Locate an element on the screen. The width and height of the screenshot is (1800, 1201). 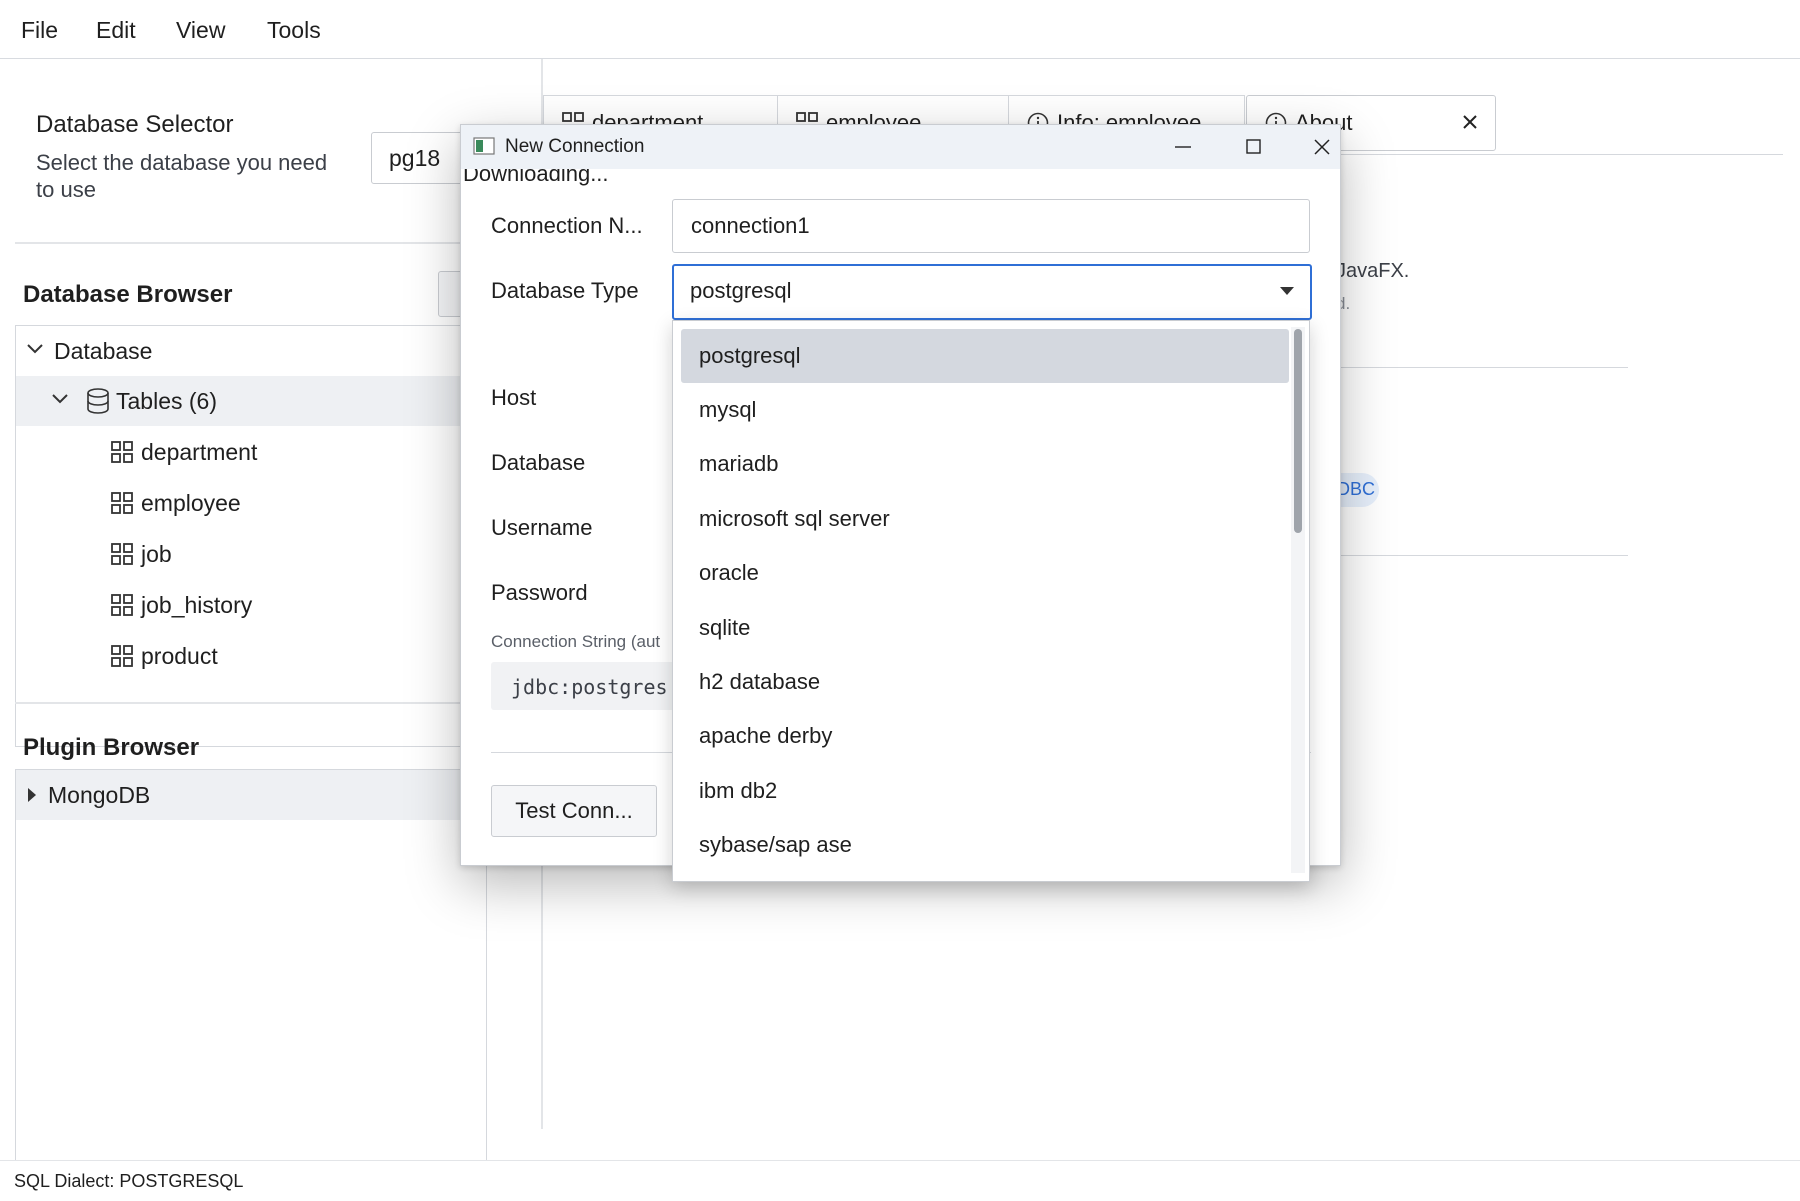
dialog-titlebar: New Connection is located at coordinates (900, 147).